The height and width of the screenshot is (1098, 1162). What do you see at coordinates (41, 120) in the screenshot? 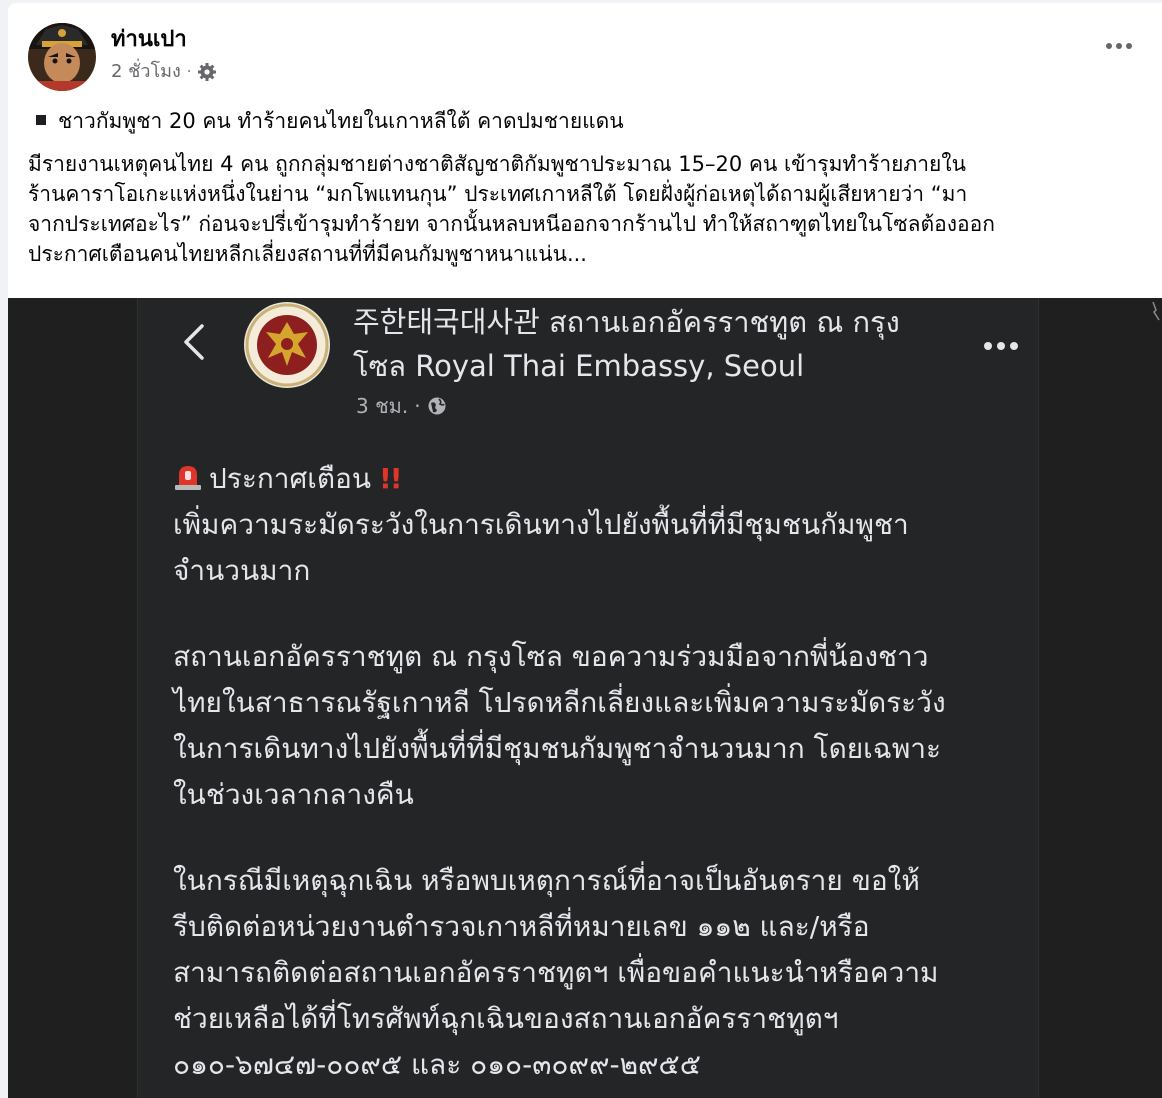
I see `square-bullet-icon` at bounding box center [41, 120].